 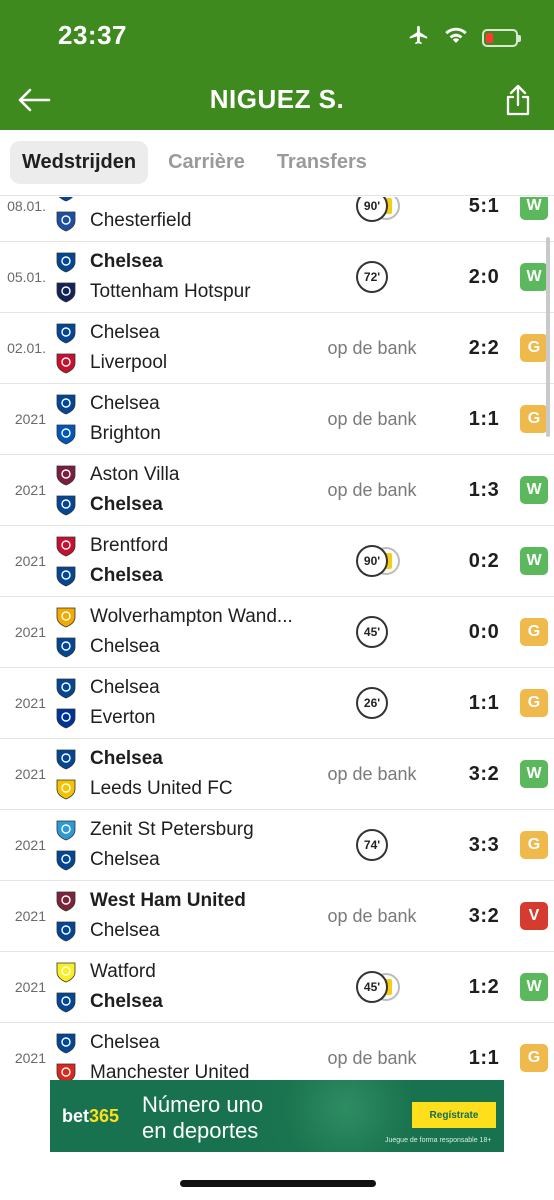 I want to click on match-row: 2021 Brentford Chelsea 90' 0:2 W, so click(x=277, y=561).